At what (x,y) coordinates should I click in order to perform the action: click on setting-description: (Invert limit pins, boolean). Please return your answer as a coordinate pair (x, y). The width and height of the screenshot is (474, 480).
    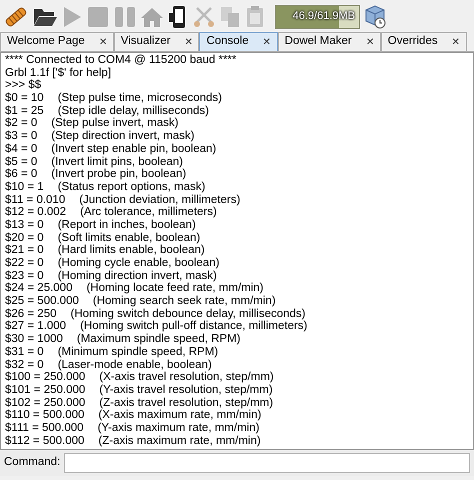
    Looking at the image, I should click on (117, 162).